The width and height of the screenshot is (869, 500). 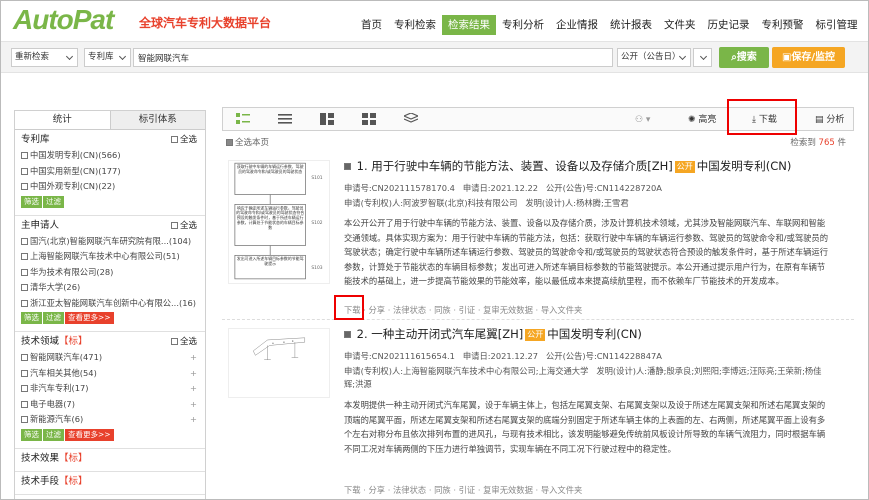 What do you see at coordinates (205, 23) in the screenshot?
I see `logo-subtitle: 全球汽车专利大数据平台` at bounding box center [205, 23].